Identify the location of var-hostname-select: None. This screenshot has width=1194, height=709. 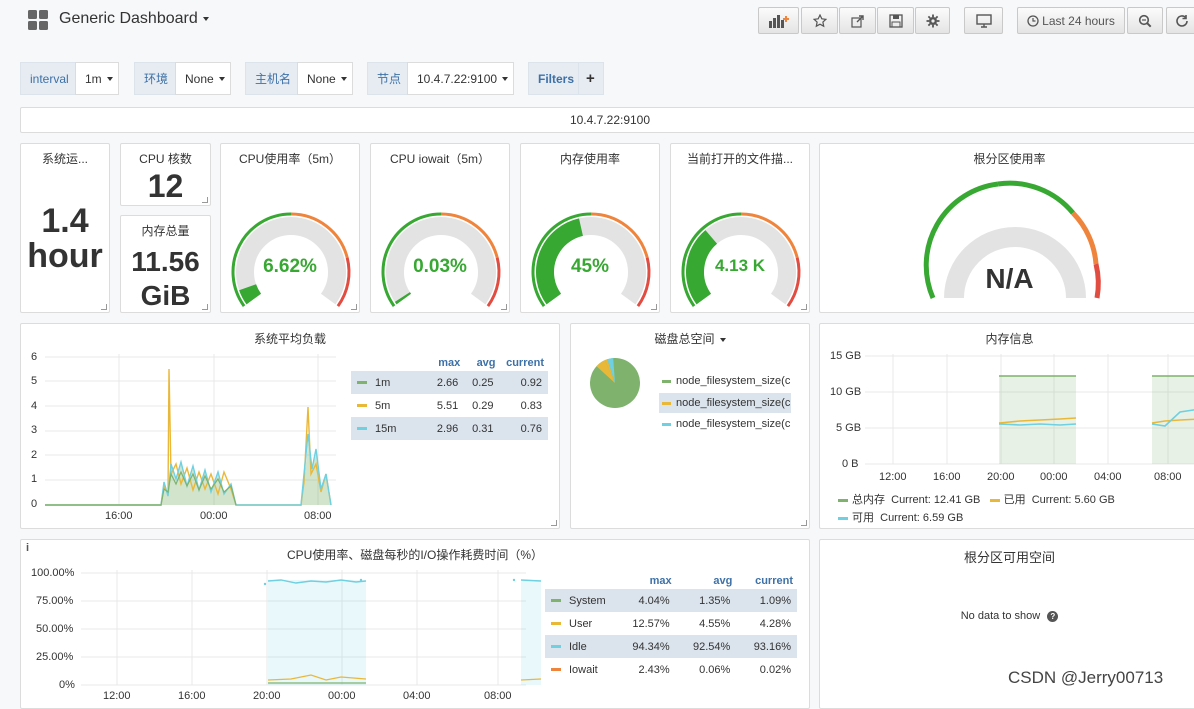
(325, 78).